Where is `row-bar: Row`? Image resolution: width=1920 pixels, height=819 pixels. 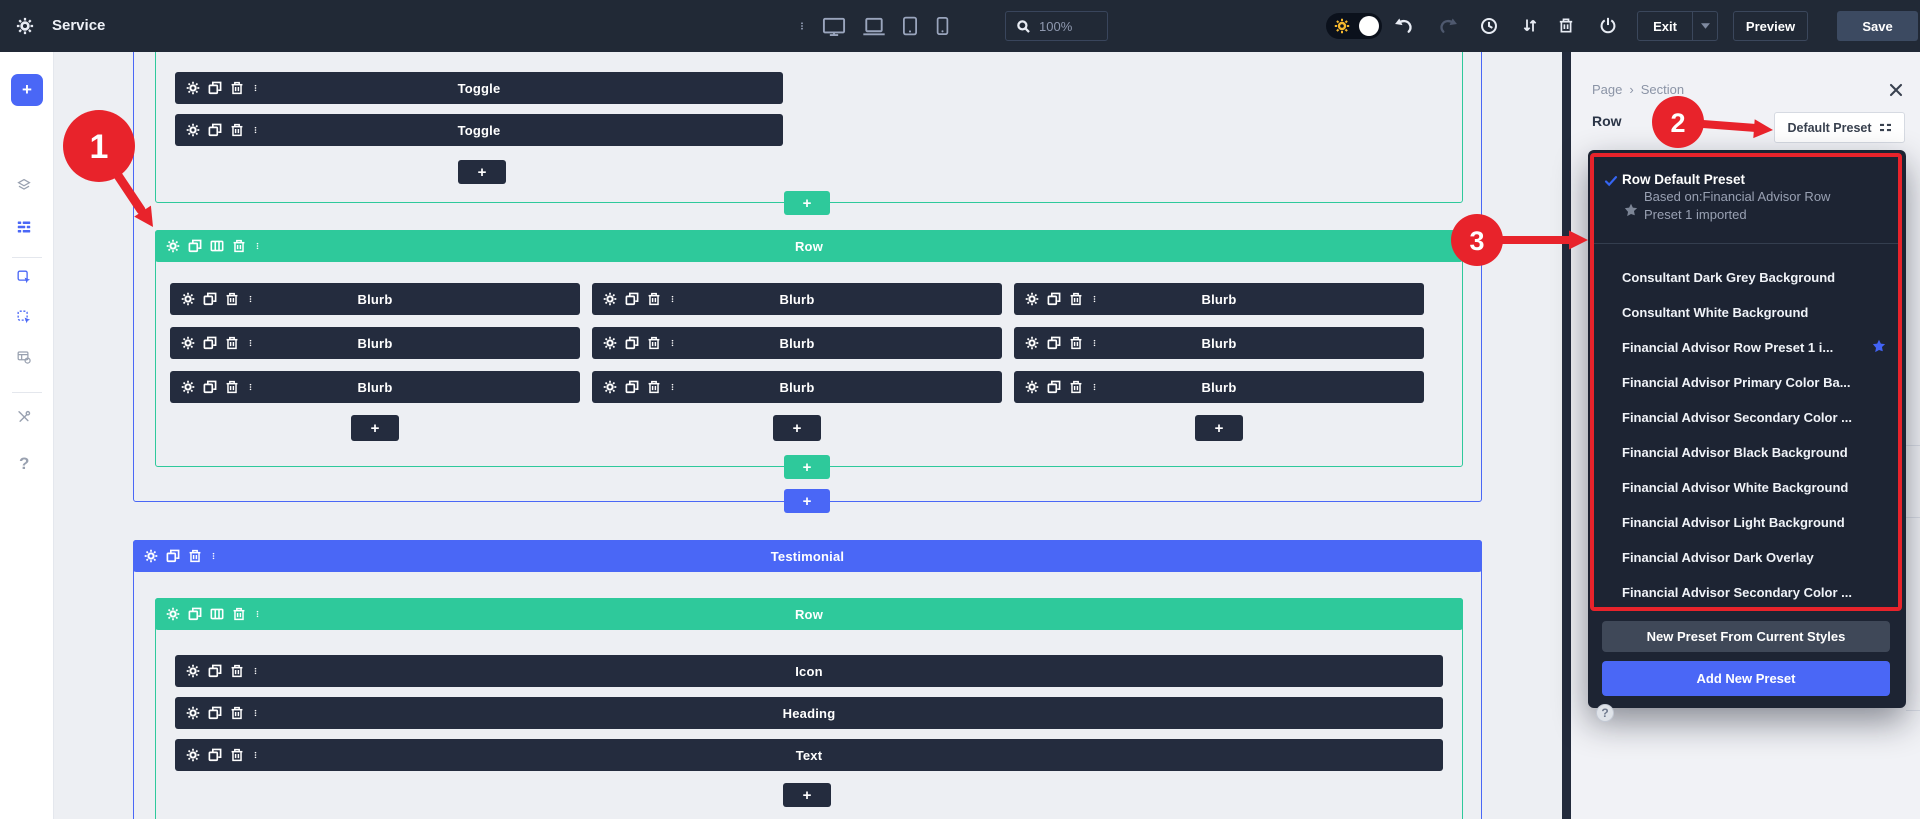 row-bar: Row is located at coordinates (809, 246).